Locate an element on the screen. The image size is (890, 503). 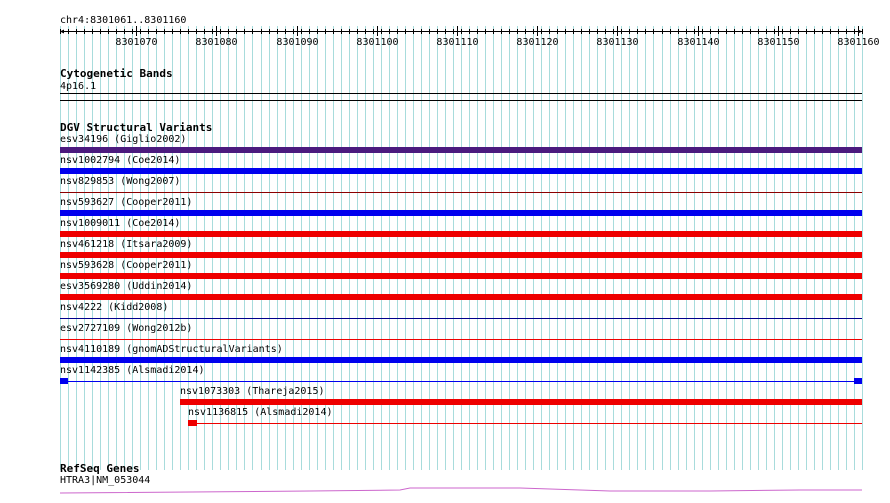
dgv-feature-bar-nsv461218 is located at coordinates (461, 255).